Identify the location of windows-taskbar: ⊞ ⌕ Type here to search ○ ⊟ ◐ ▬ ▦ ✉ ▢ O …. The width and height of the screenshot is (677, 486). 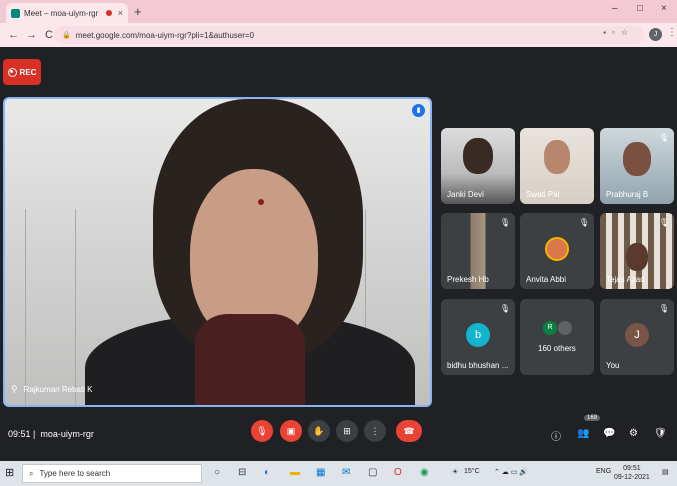
(338, 473).